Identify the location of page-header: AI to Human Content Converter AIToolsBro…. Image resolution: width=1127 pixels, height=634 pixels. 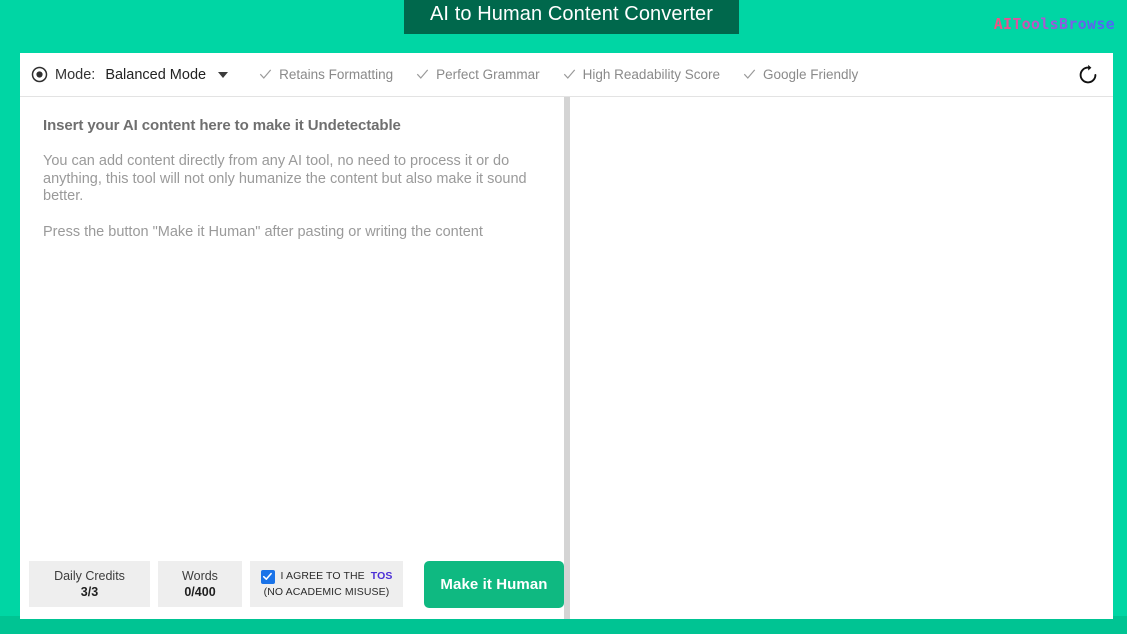
(563, 26).